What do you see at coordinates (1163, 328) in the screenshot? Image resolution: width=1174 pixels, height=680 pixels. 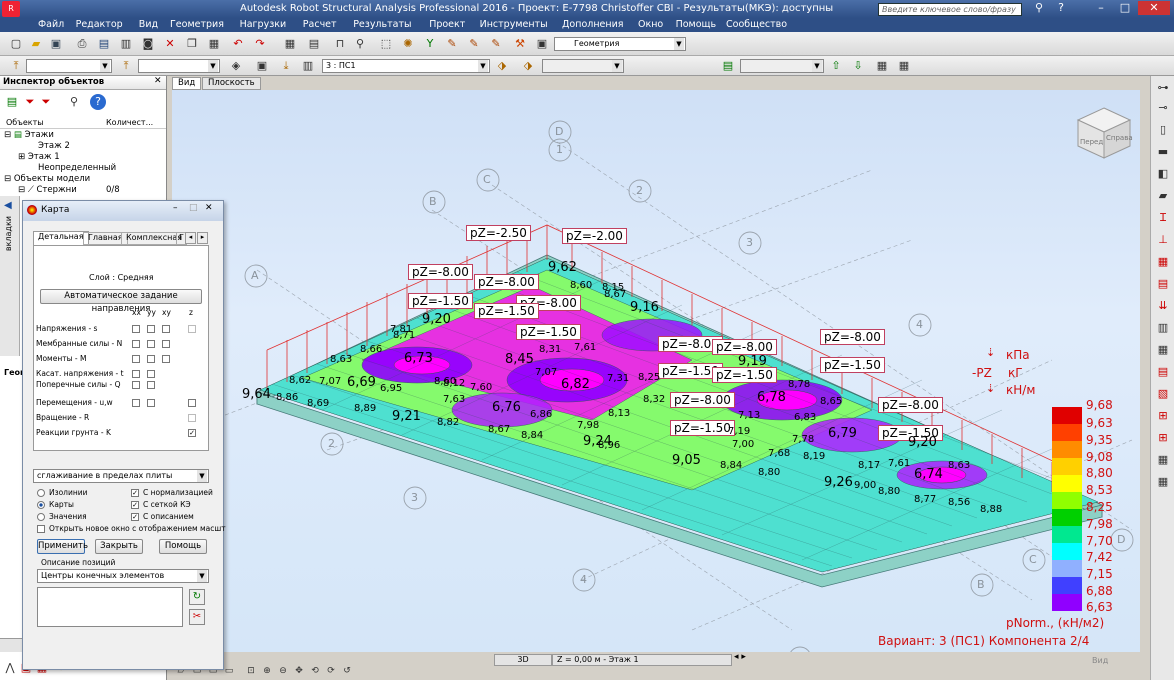 I see `load-table-icon: ▥` at bounding box center [1163, 328].